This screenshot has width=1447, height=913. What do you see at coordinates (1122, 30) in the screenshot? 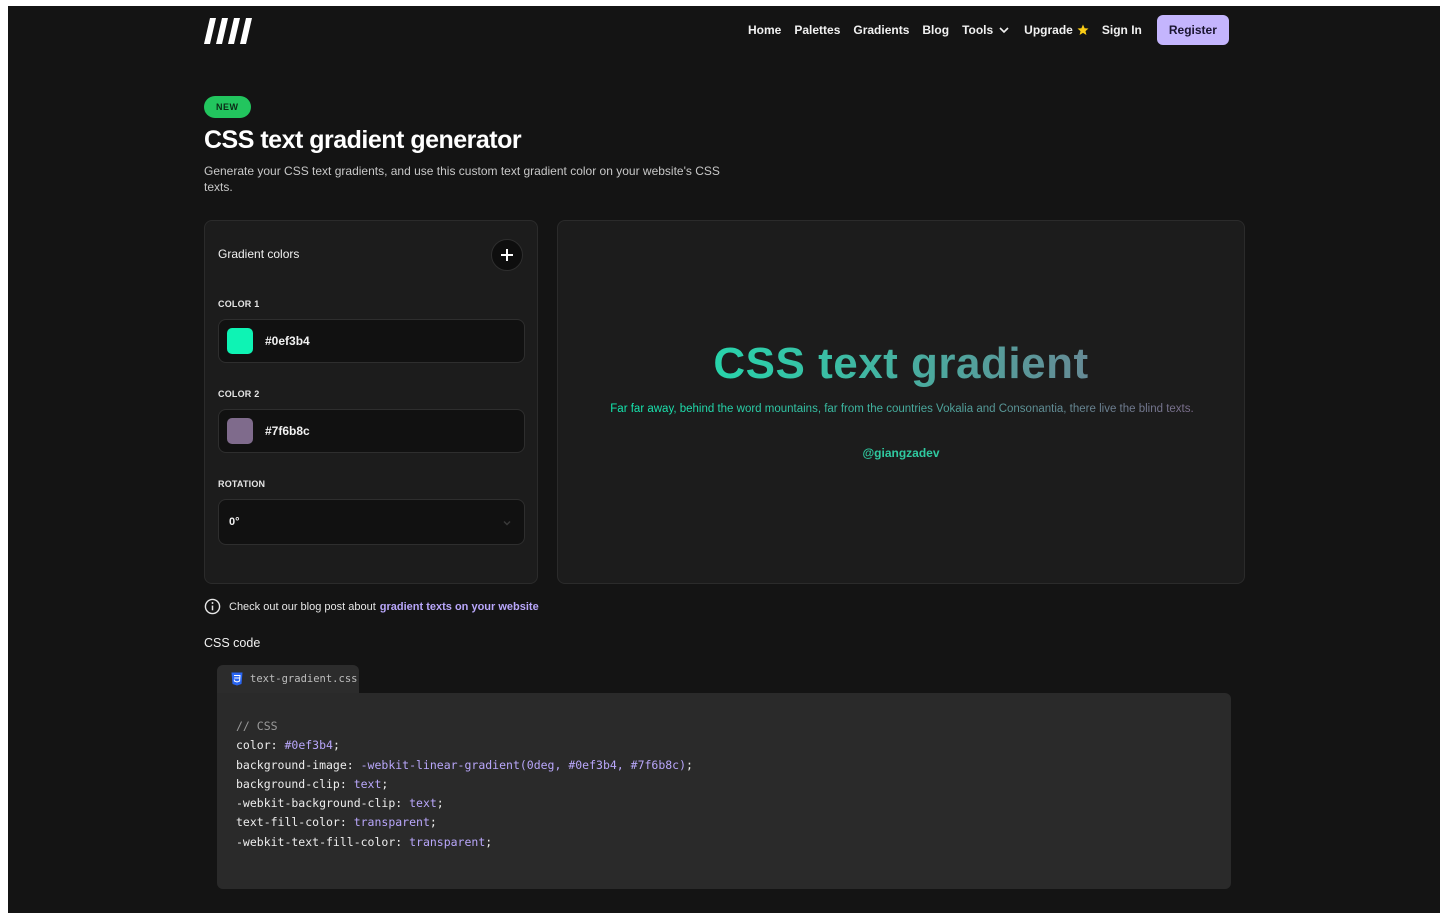
I see `nav-sign-in: Sign In` at bounding box center [1122, 30].